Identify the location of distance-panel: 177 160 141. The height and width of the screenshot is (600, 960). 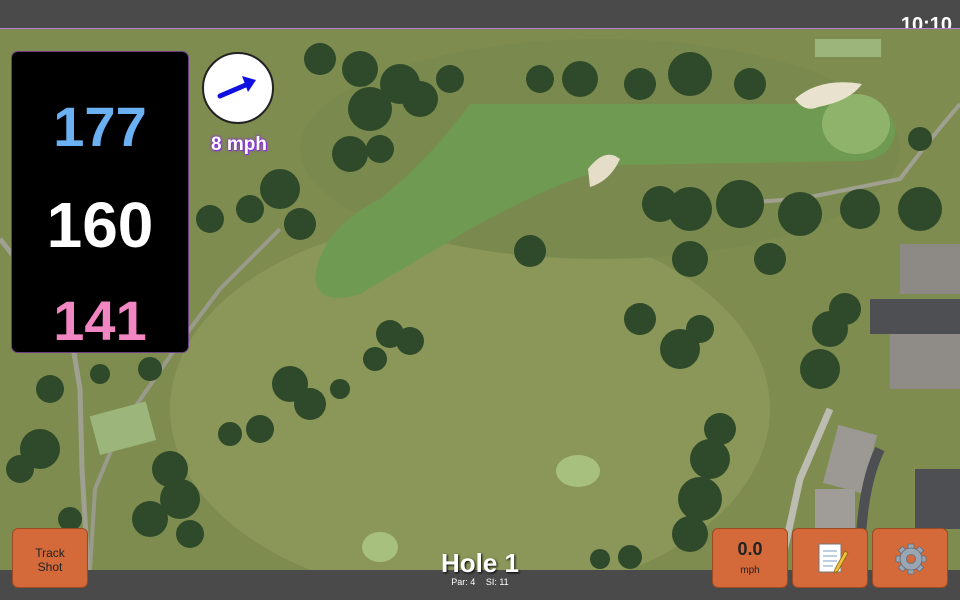
(100, 202).